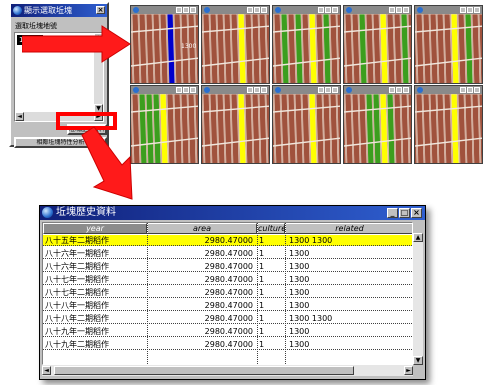  Describe the element at coordinates (48, 10) in the screenshot. I see `small-window-title: 顯示選取坵塊` at that location.